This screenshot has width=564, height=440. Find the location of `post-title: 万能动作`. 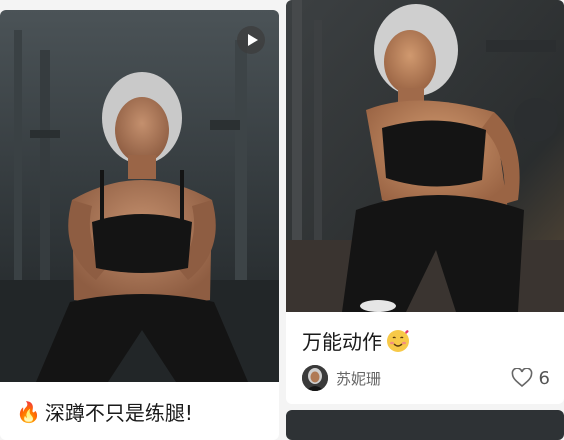

post-title: 万能动作 is located at coordinates (356, 340).